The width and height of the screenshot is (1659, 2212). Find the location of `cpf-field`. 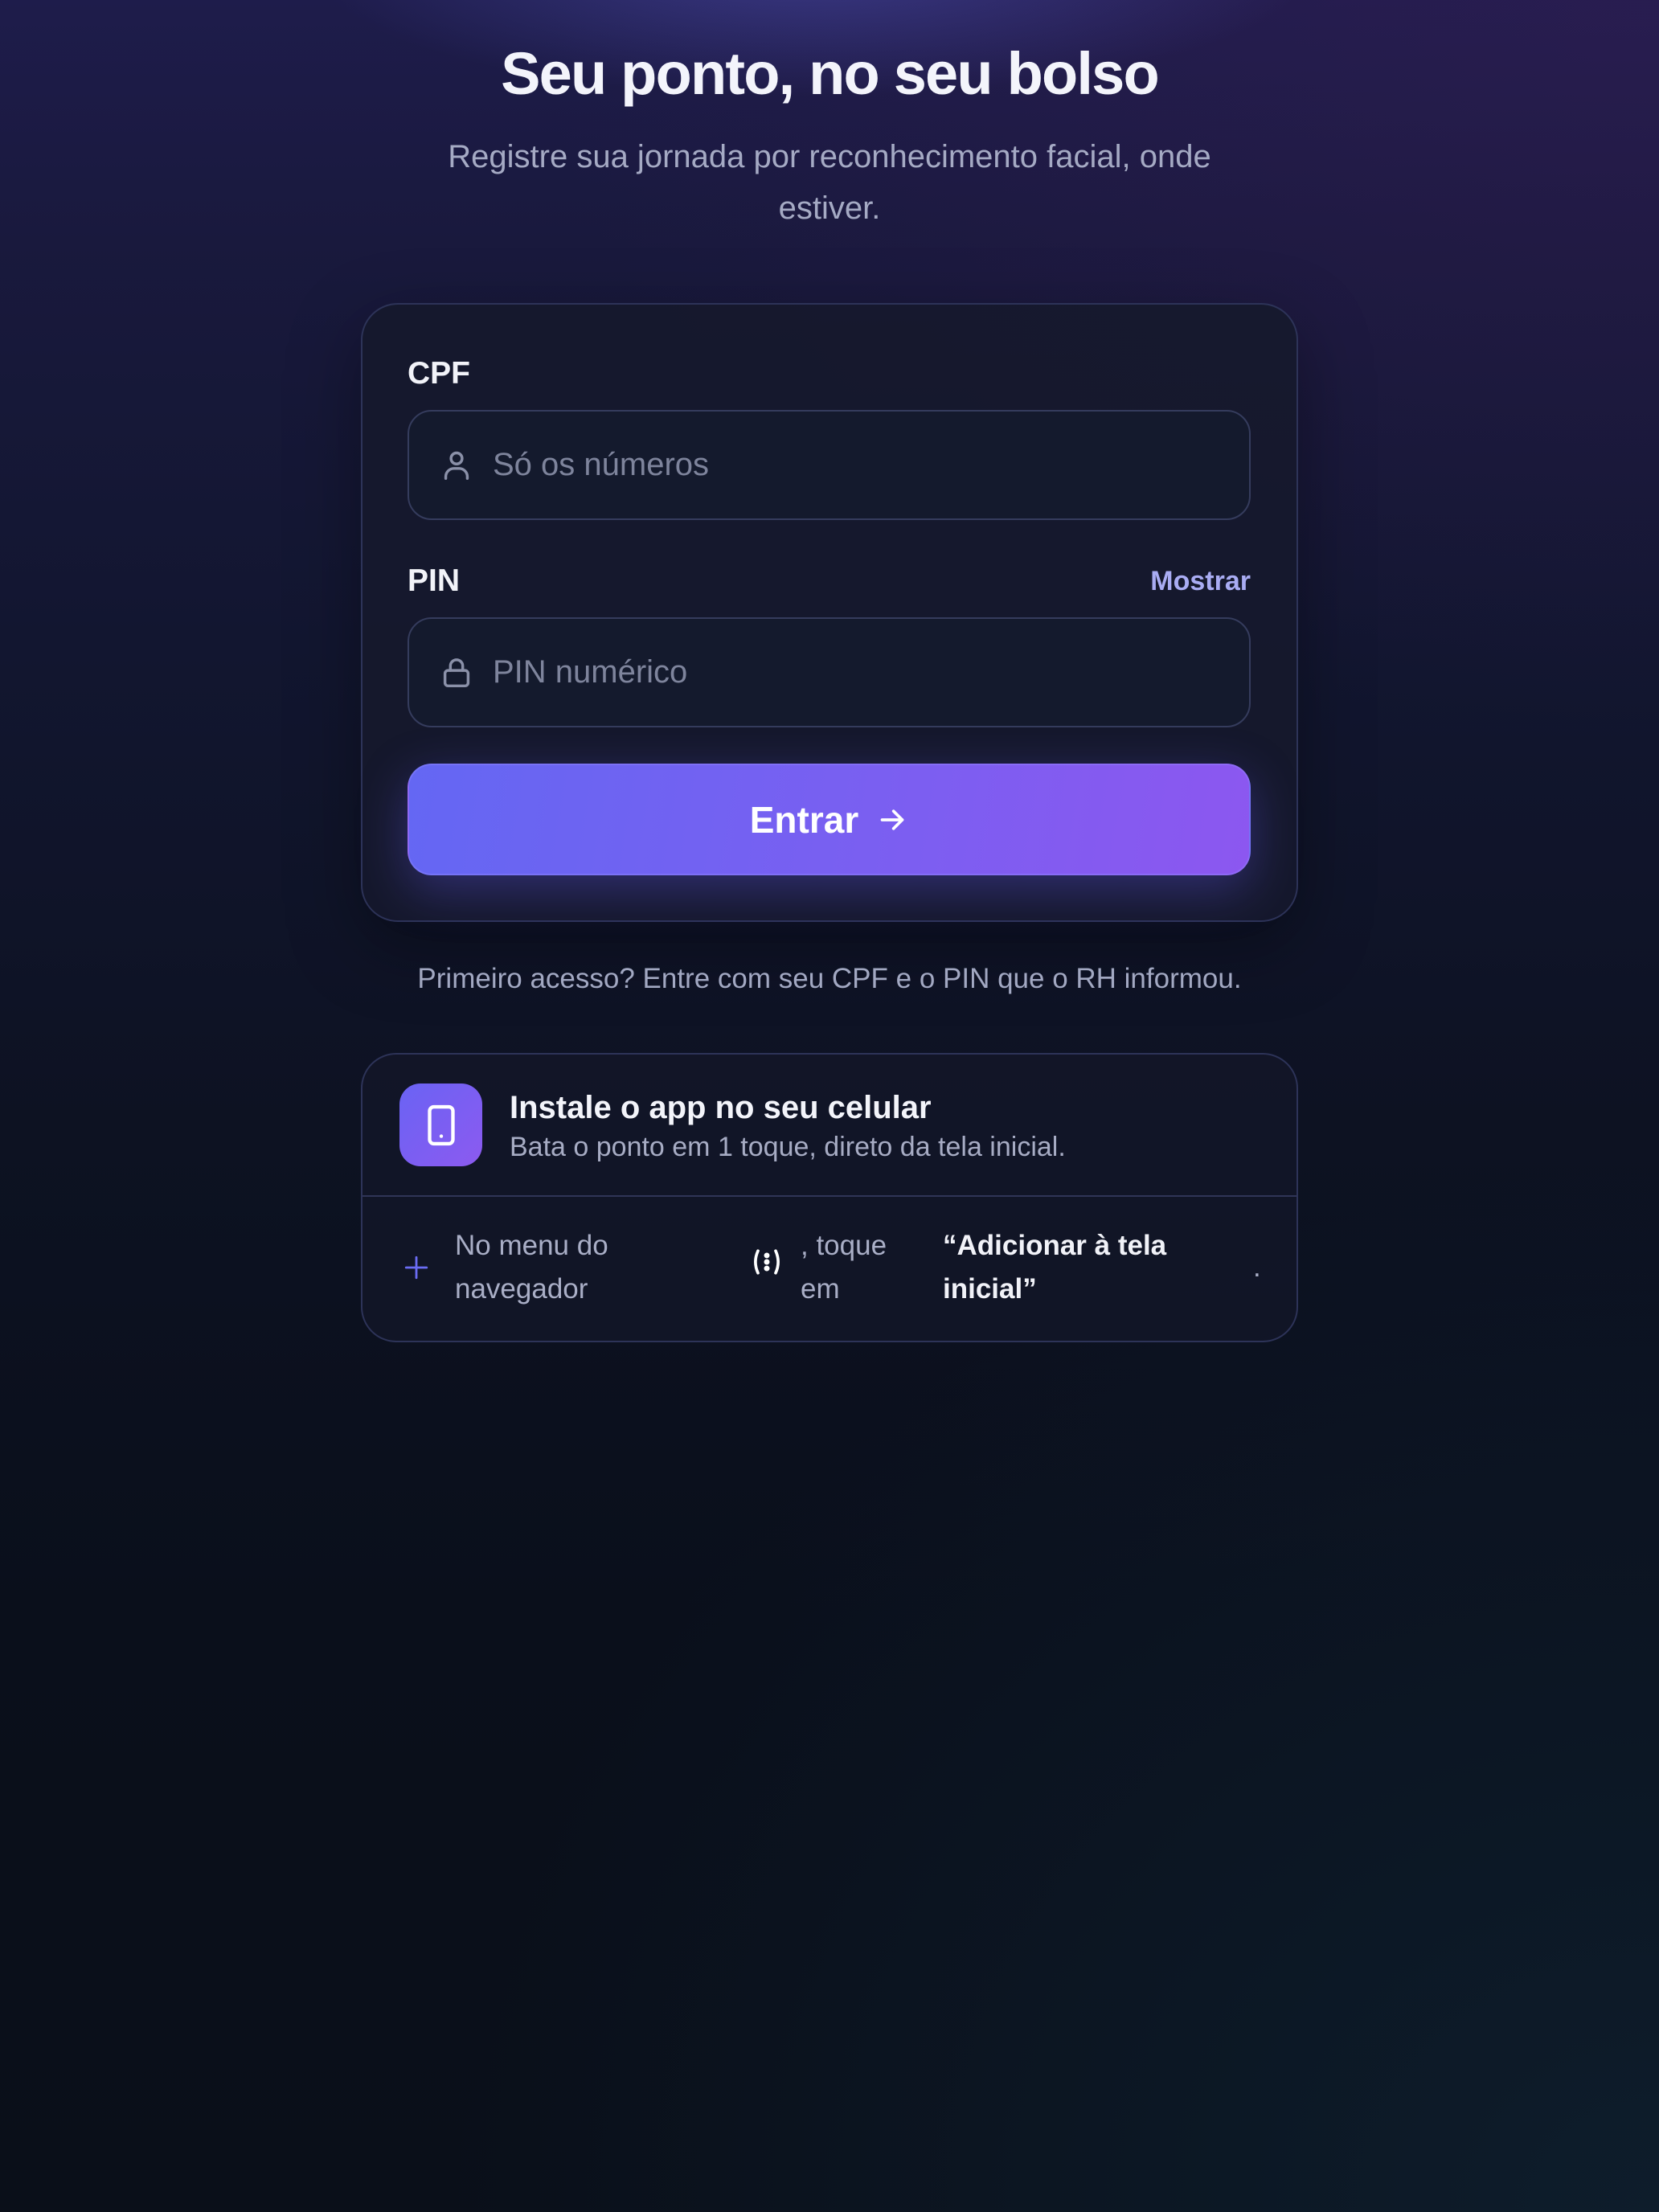

cpf-field is located at coordinates (829, 465).